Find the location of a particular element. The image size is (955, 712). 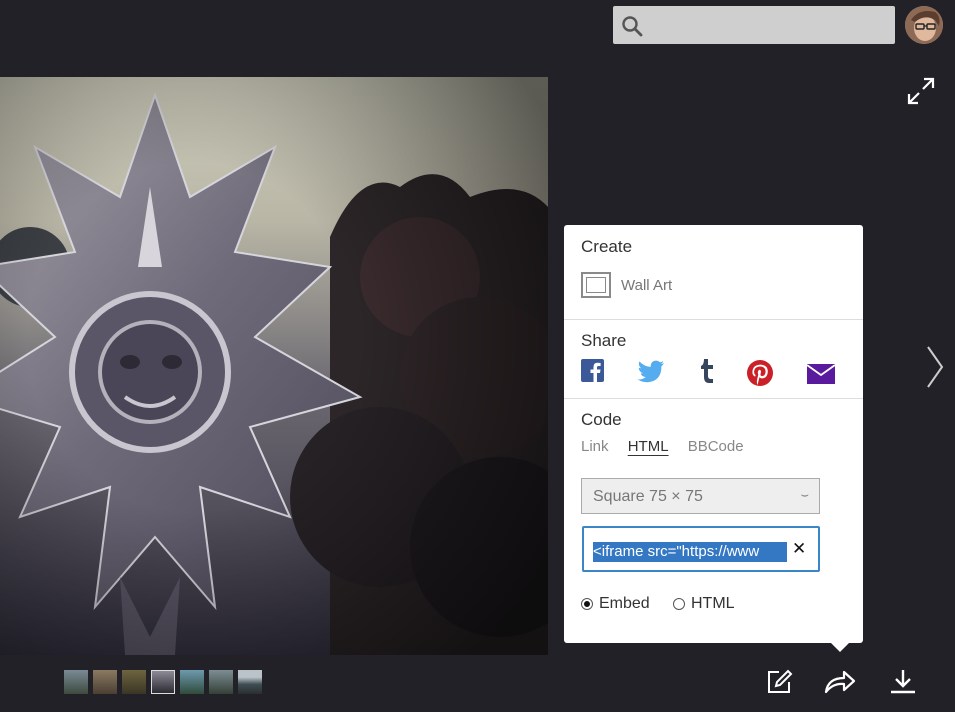

pinterest-icon is located at coordinates (760, 373).